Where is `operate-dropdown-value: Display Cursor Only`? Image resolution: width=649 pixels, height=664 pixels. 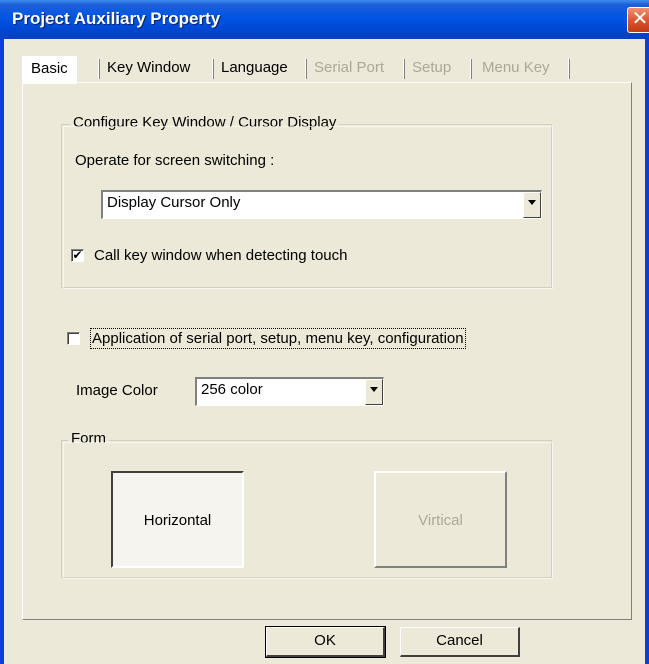
operate-dropdown-value: Display Cursor Only is located at coordinates (174, 202).